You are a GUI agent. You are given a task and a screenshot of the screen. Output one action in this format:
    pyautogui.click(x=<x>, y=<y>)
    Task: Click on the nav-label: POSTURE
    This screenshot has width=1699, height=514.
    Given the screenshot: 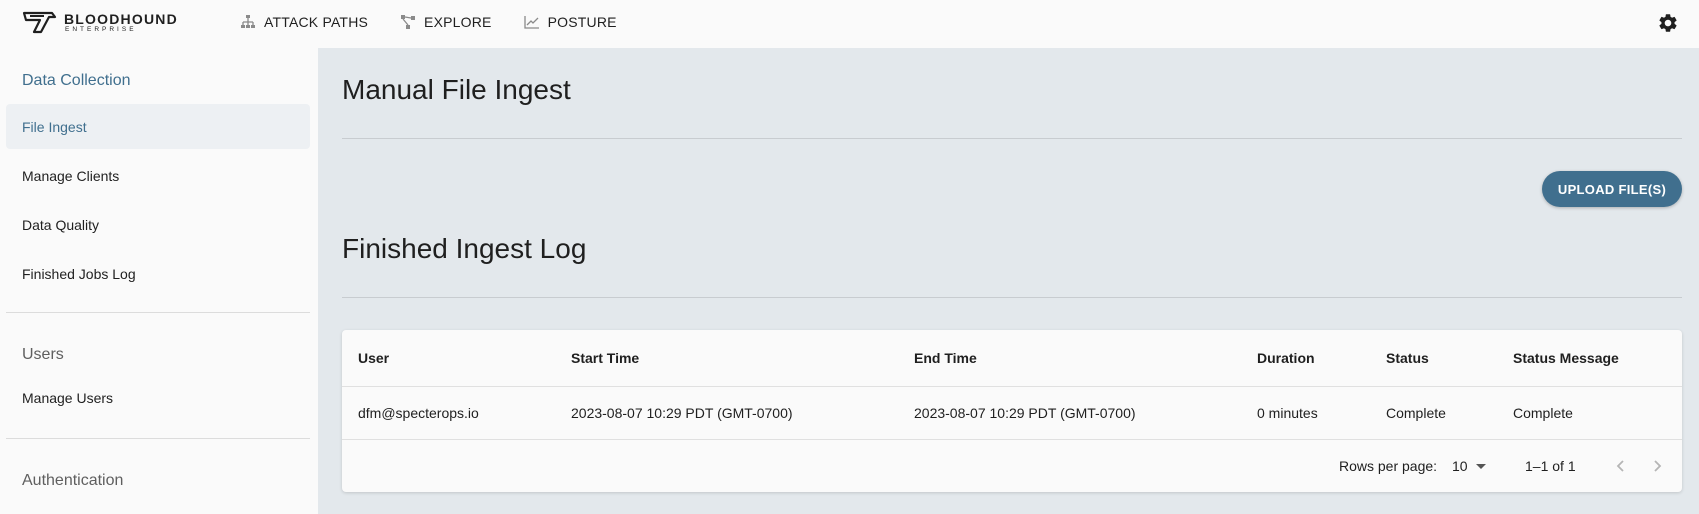 What is the action you would take?
    pyautogui.click(x=582, y=22)
    